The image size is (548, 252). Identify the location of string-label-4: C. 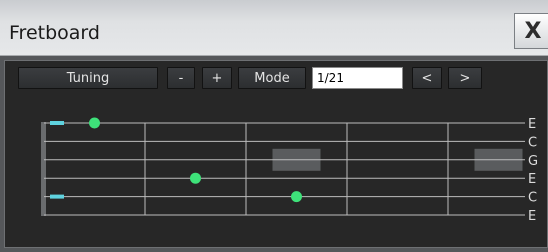
(532, 198).